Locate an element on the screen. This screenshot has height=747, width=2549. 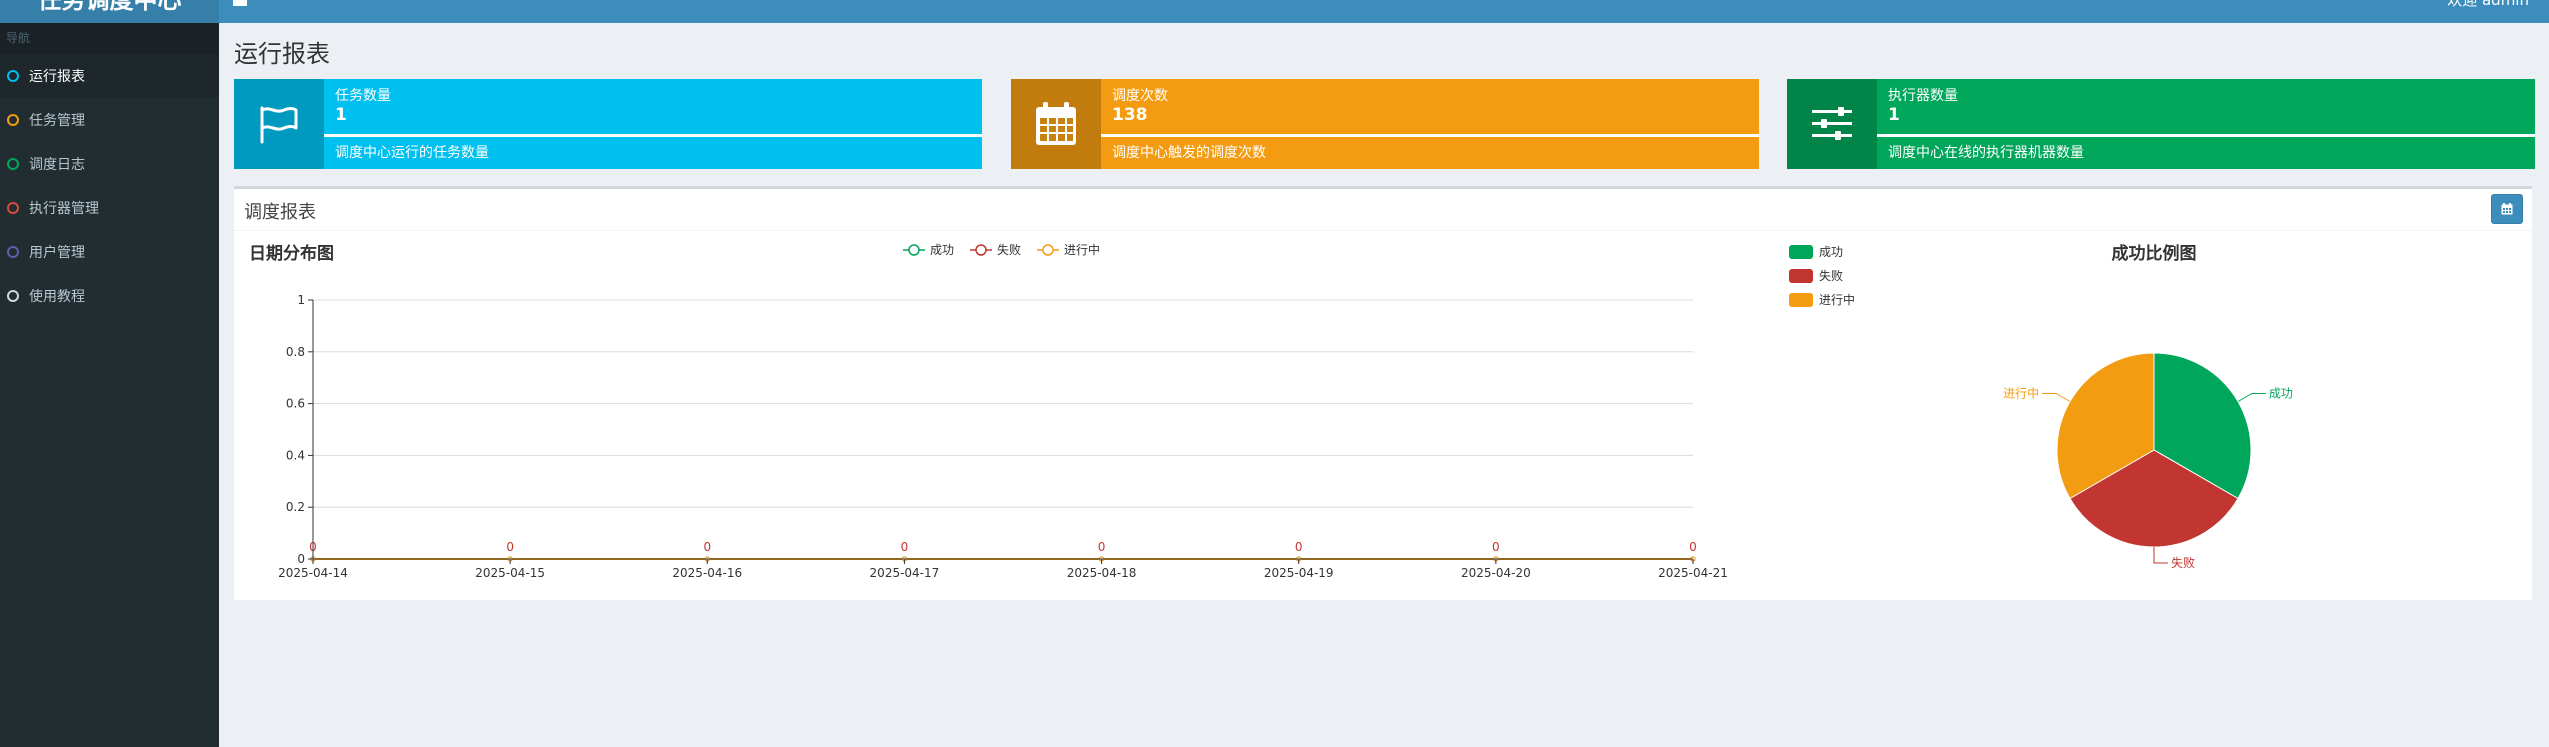
sidebar-item: 运行报表 is located at coordinates (109, 76).